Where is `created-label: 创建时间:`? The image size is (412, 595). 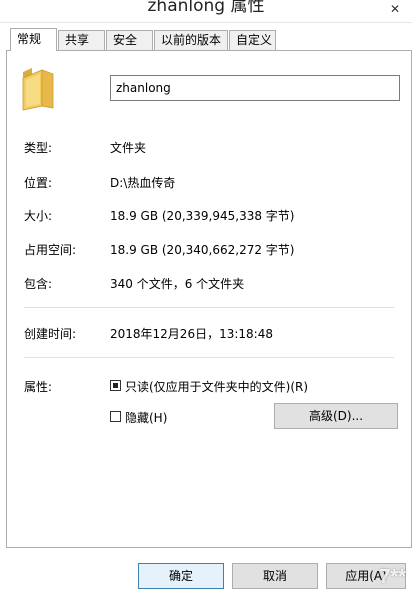
created-label: 创建时间: is located at coordinates (50, 334).